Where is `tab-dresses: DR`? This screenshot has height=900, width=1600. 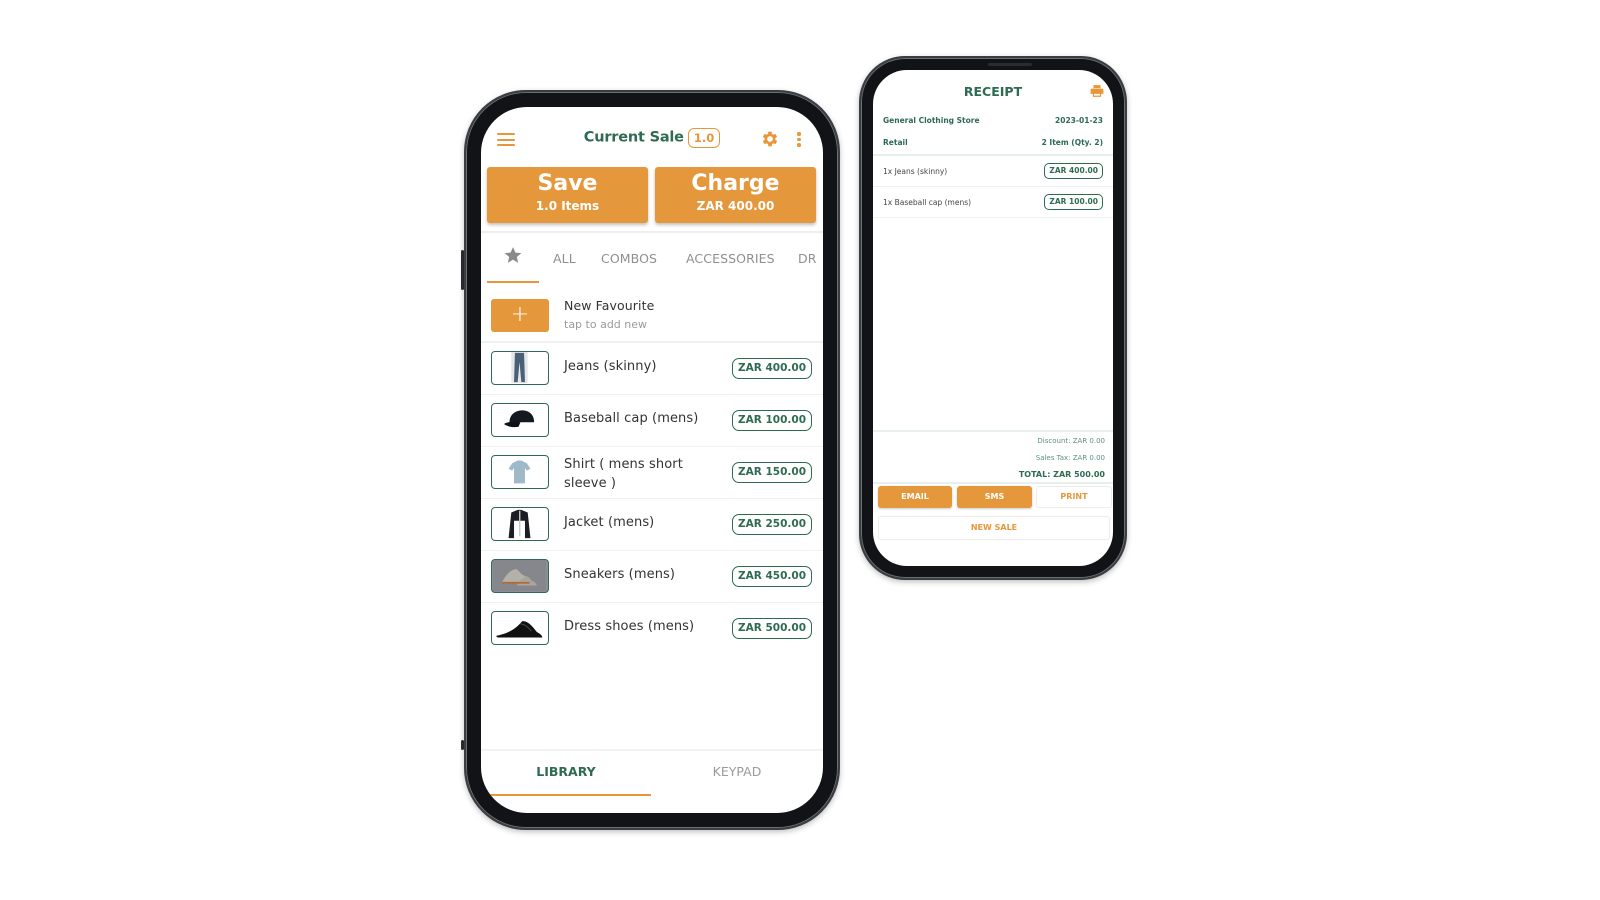
tab-dresses: DR is located at coordinates (807, 258).